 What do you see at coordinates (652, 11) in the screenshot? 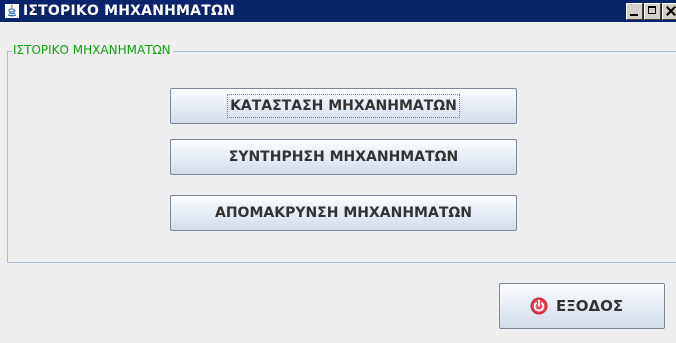
I see `maximize-icon` at bounding box center [652, 11].